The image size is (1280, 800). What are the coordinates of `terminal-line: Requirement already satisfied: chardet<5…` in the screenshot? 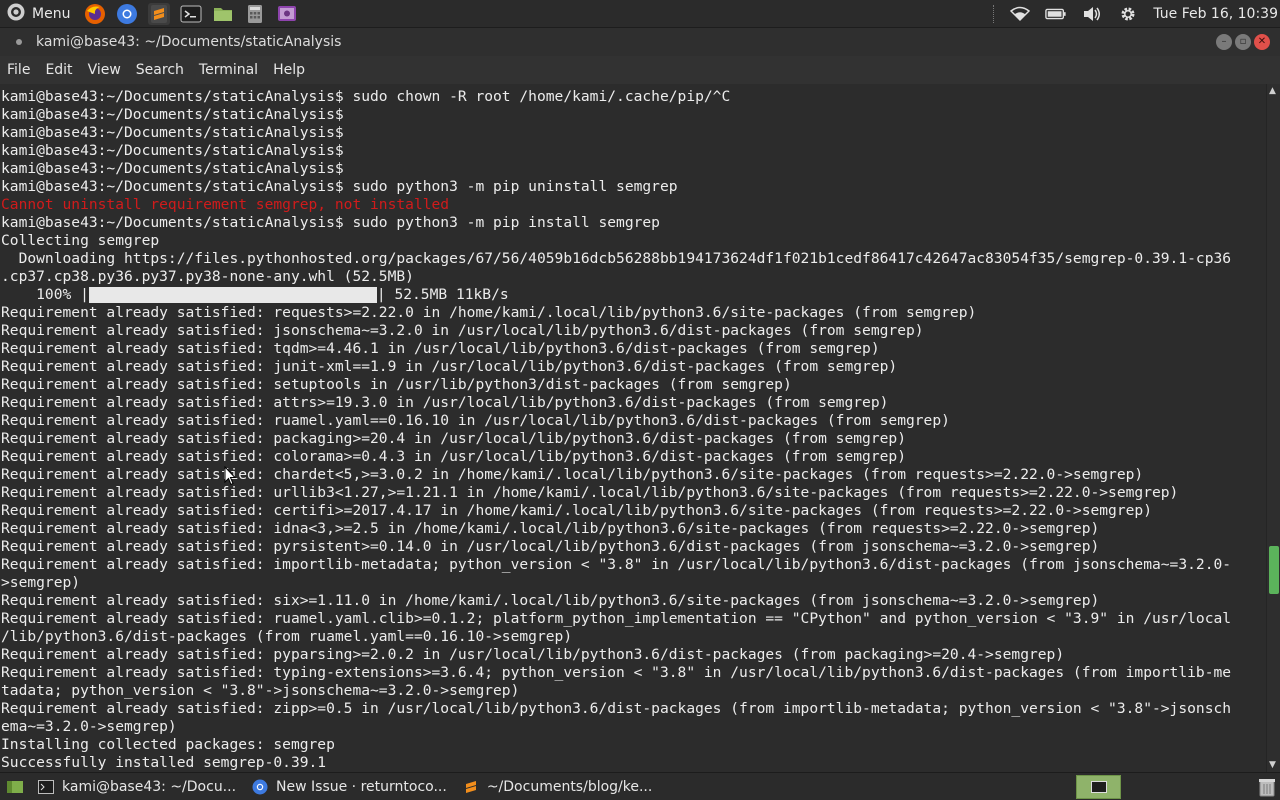 It's located at (572, 474).